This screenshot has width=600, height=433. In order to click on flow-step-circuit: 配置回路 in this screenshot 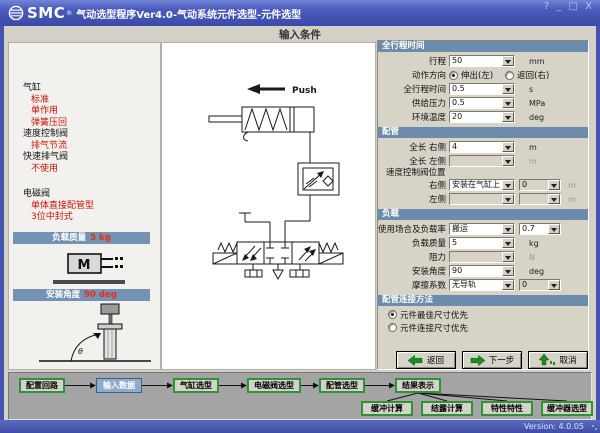, I will do `click(42, 385)`.